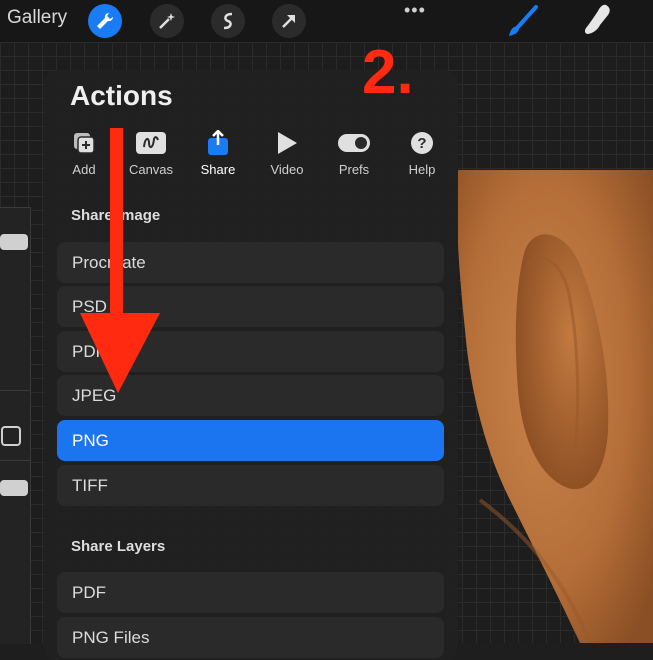  I want to click on tab-label: Share, so click(218, 169).